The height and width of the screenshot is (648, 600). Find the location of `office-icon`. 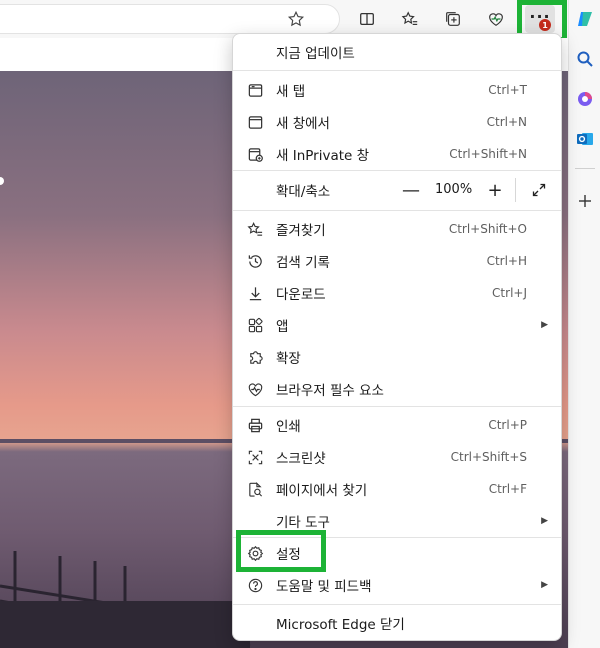

office-icon is located at coordinates (585, 99).